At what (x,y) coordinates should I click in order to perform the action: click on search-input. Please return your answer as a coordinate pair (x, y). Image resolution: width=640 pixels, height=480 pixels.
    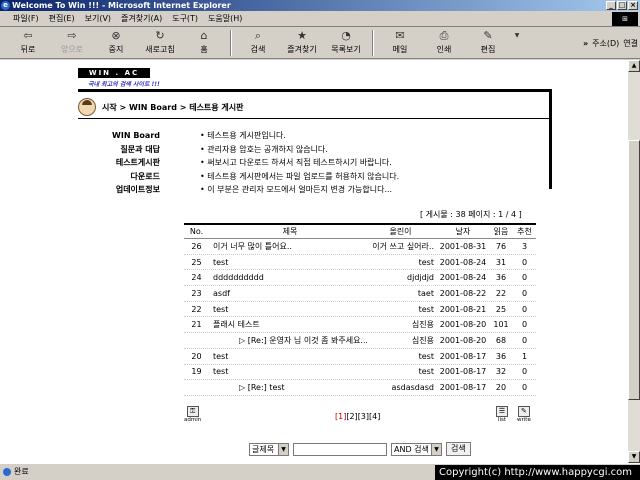
    Looking at the image, I should click on (340, 449).